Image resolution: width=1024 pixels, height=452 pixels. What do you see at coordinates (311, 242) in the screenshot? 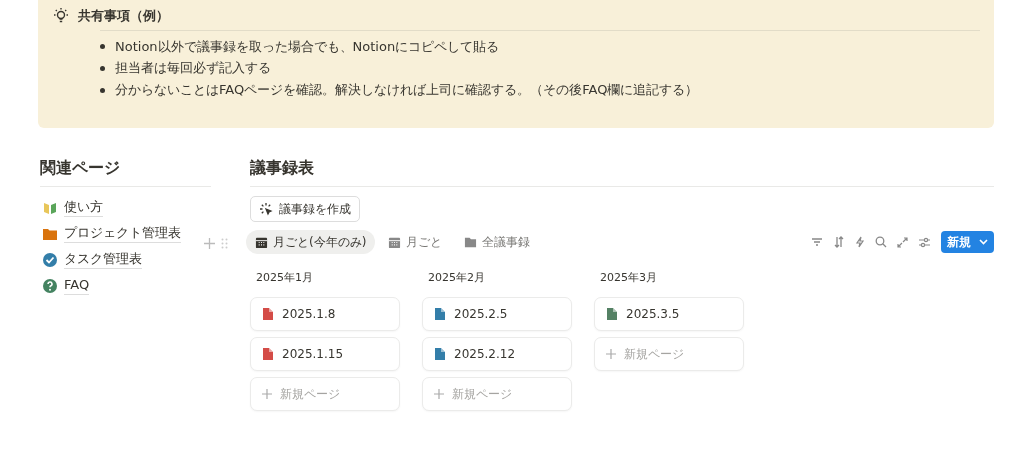
I see `view-tab: 月ごと(今年のみ)` at bounding box center [311, 242].